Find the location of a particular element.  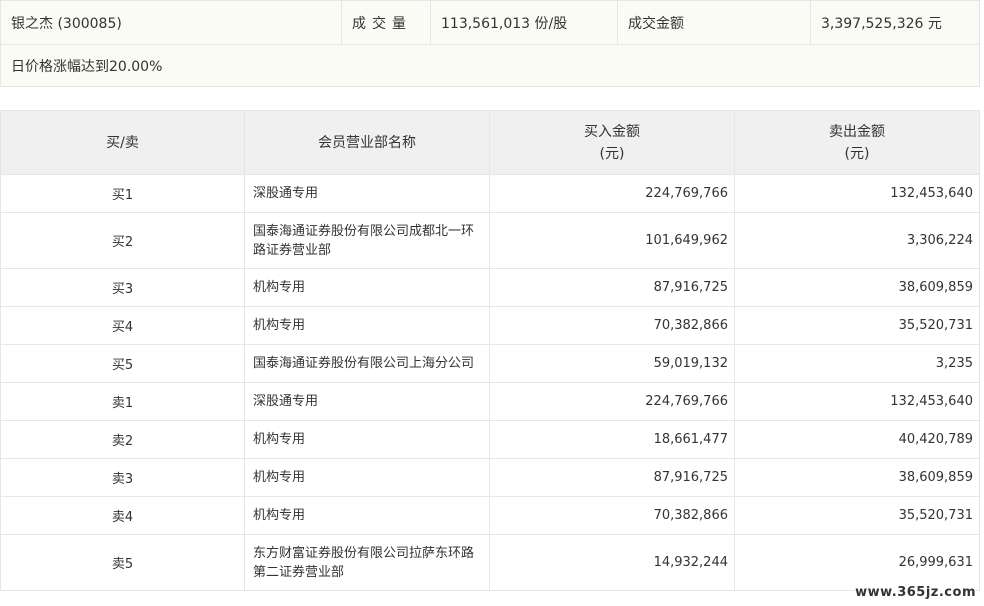

side-label: 卖3 is located at coordinates (122, 479).